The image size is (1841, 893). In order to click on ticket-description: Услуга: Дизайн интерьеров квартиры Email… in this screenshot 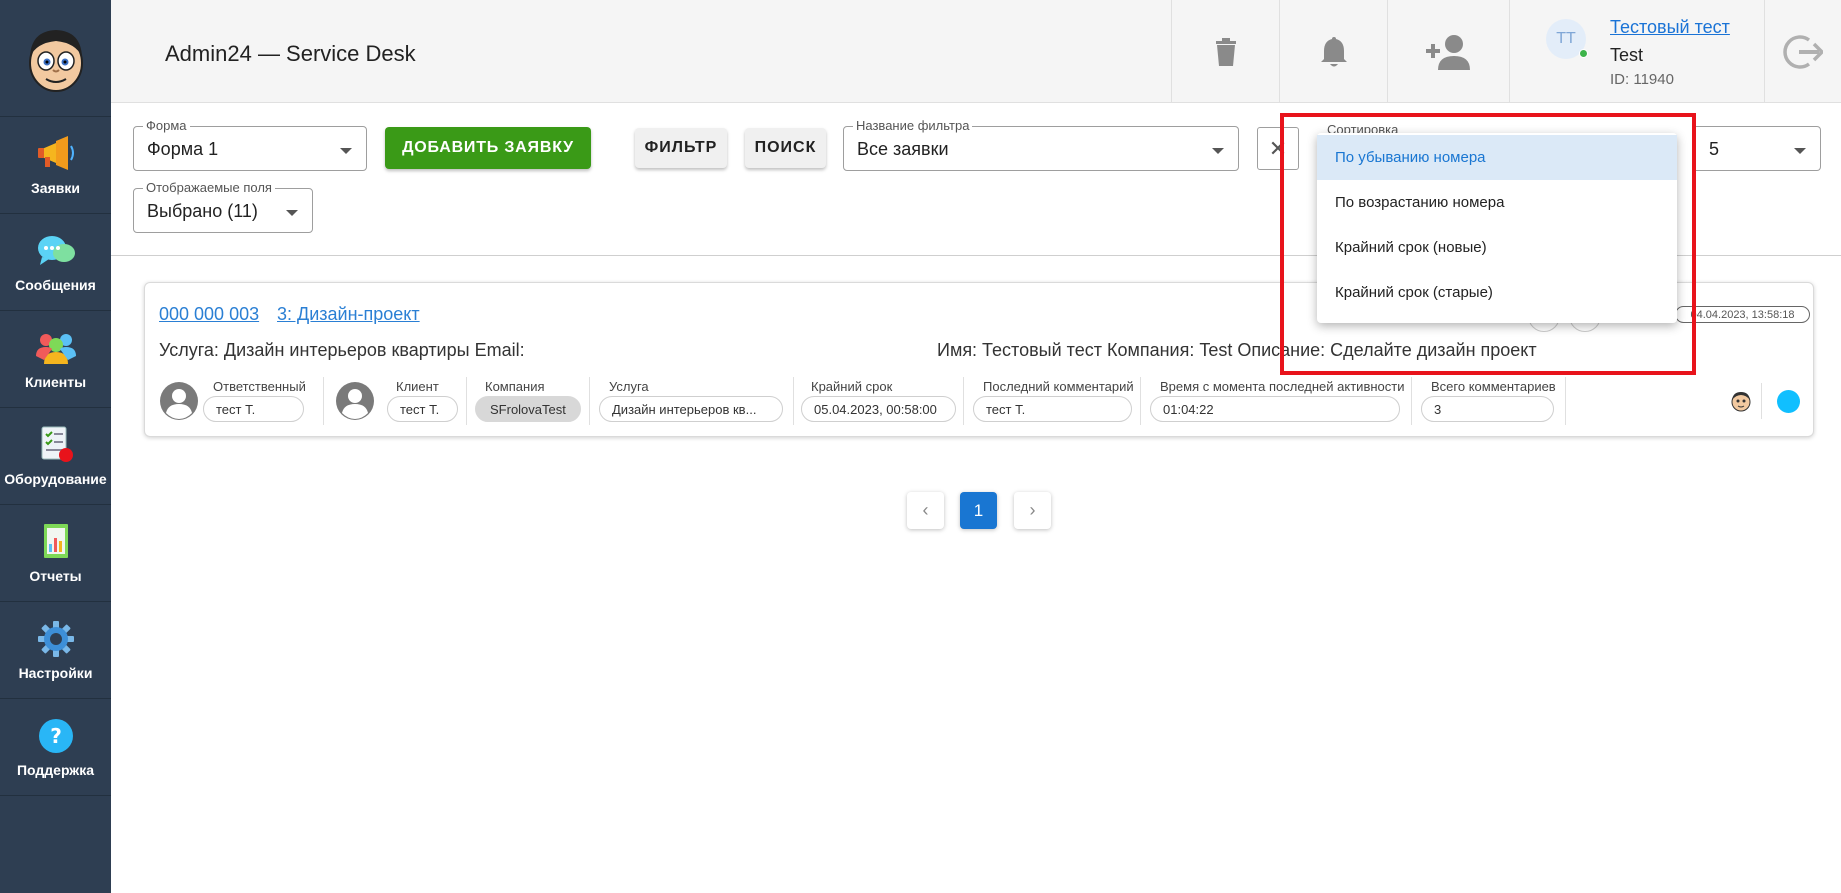, I will do `click(342, 350)`.